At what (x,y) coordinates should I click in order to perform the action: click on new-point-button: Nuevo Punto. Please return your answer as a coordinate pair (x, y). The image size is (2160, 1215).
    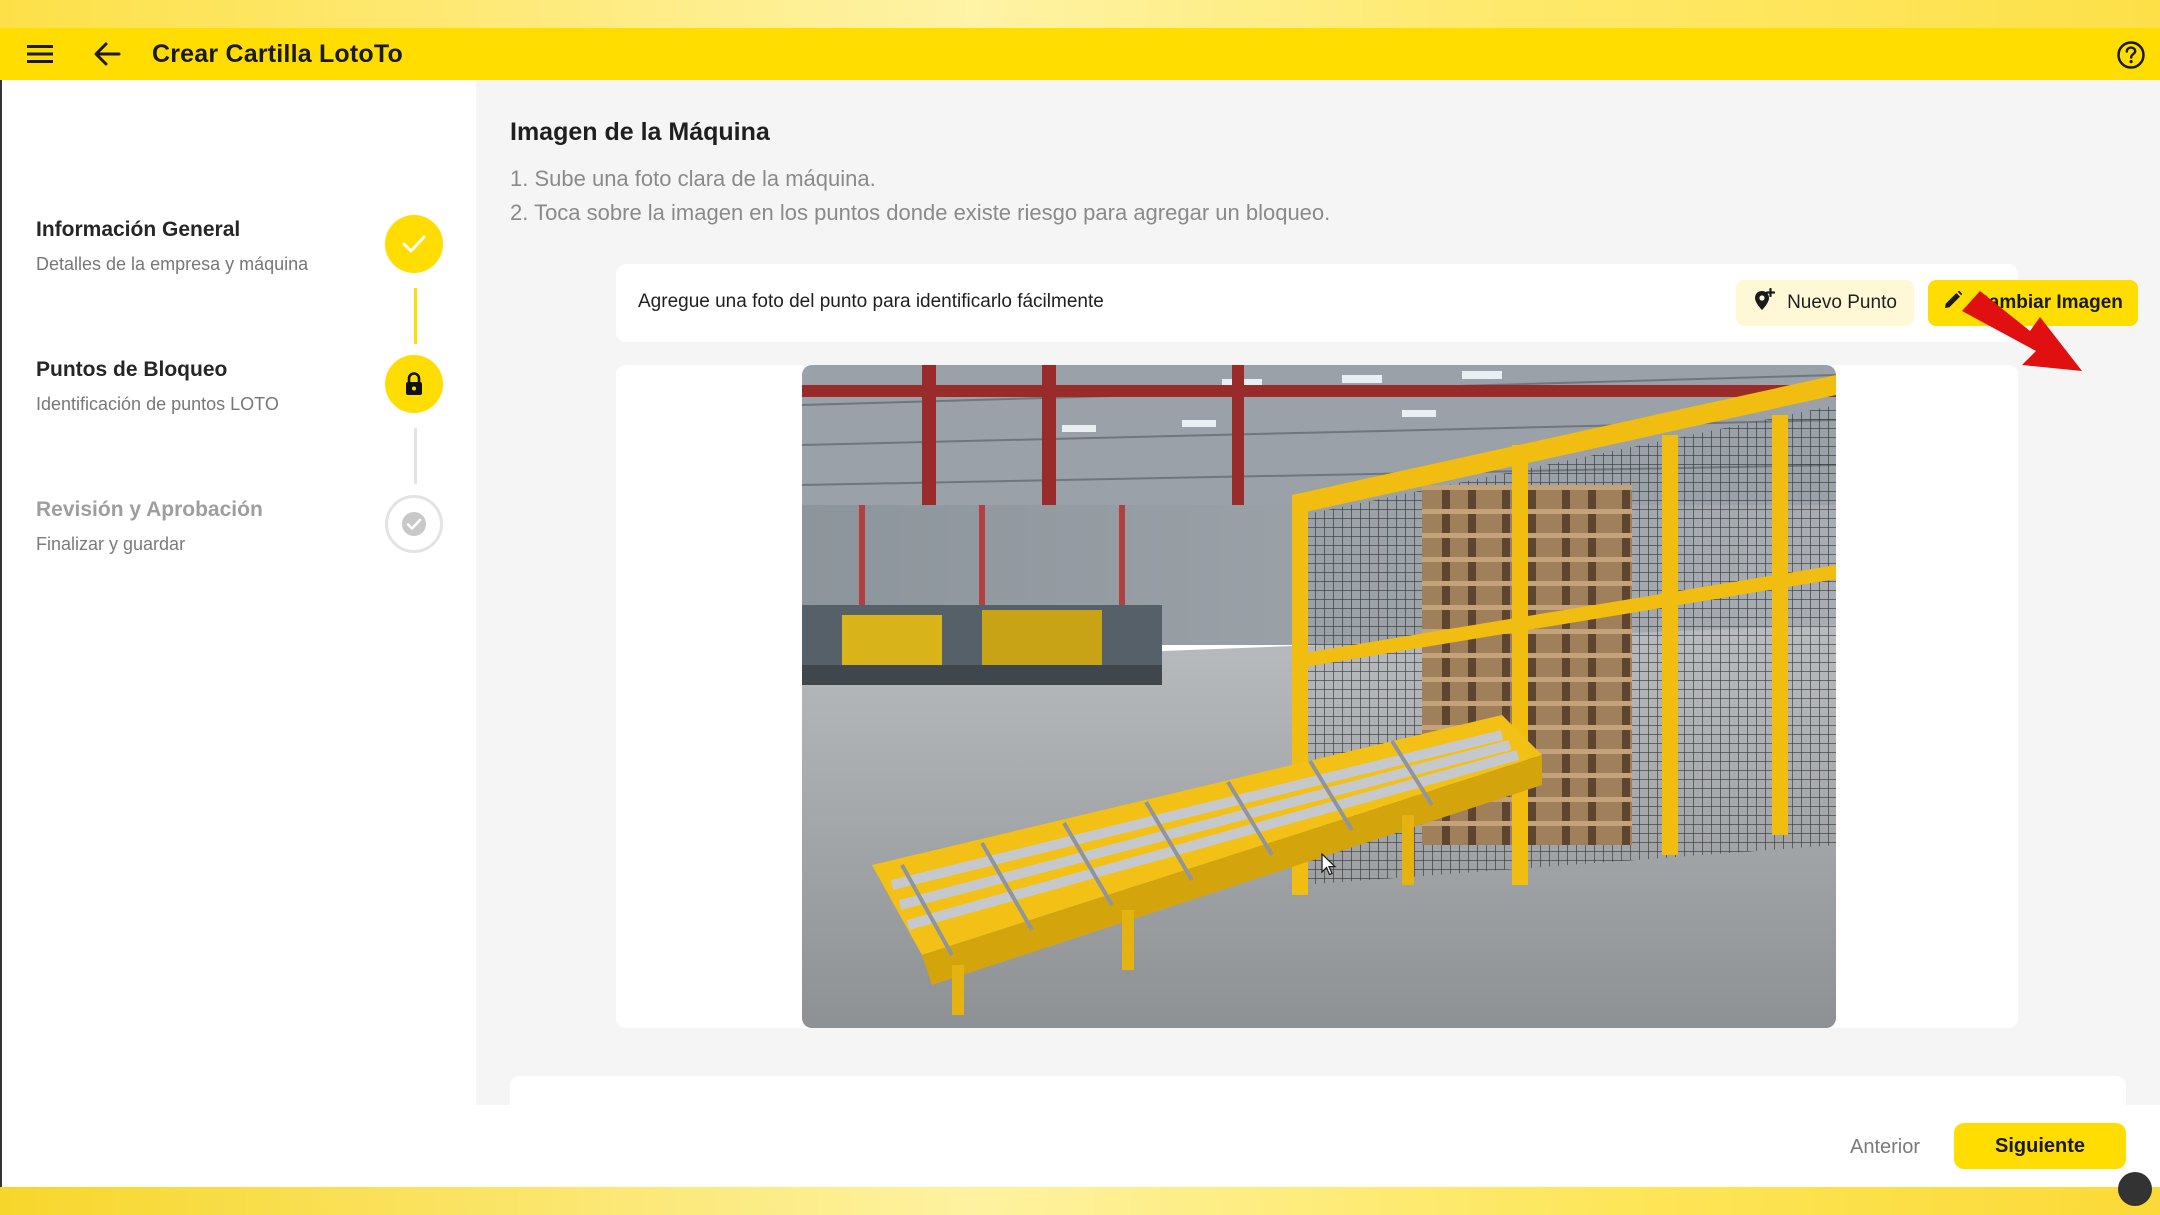
    Looking at the image, I should click on (1825, 303).